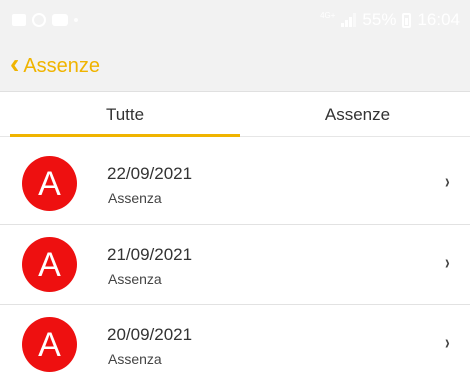  What do you see at coordinates (62, 66) in the screenshot?
I see `page-title: Assenze` at bounding box center [62, 66].